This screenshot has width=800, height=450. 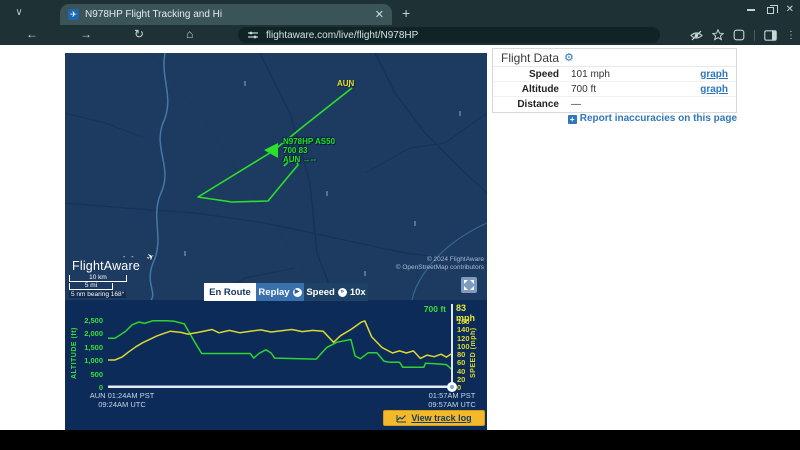 What do you see at coordinates (790, 10) in the screenshot?
I see `window-close-icon: ✕` at bounding box center [790, 10].